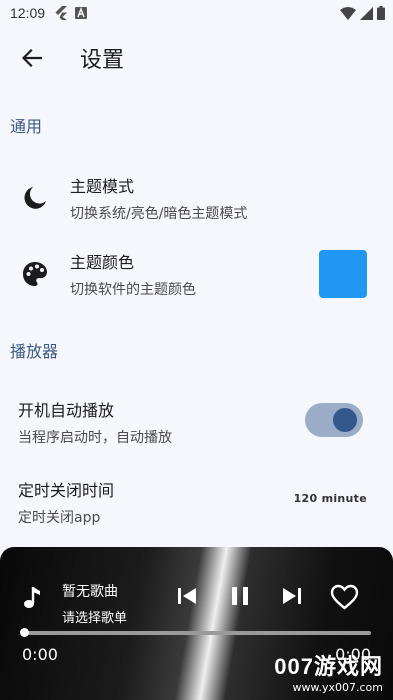 The image size is (393, 700). What do you see at coordinates (381, 13) in the screenshot?
I see `battery-icon` at bounding box center [381, 13].